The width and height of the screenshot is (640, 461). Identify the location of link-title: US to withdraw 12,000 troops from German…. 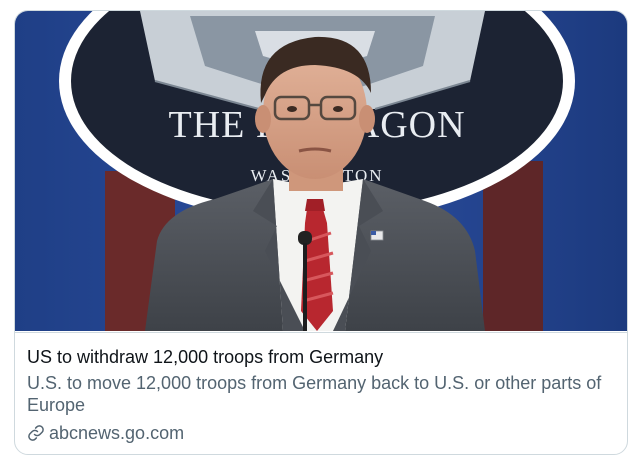
(321, 357).